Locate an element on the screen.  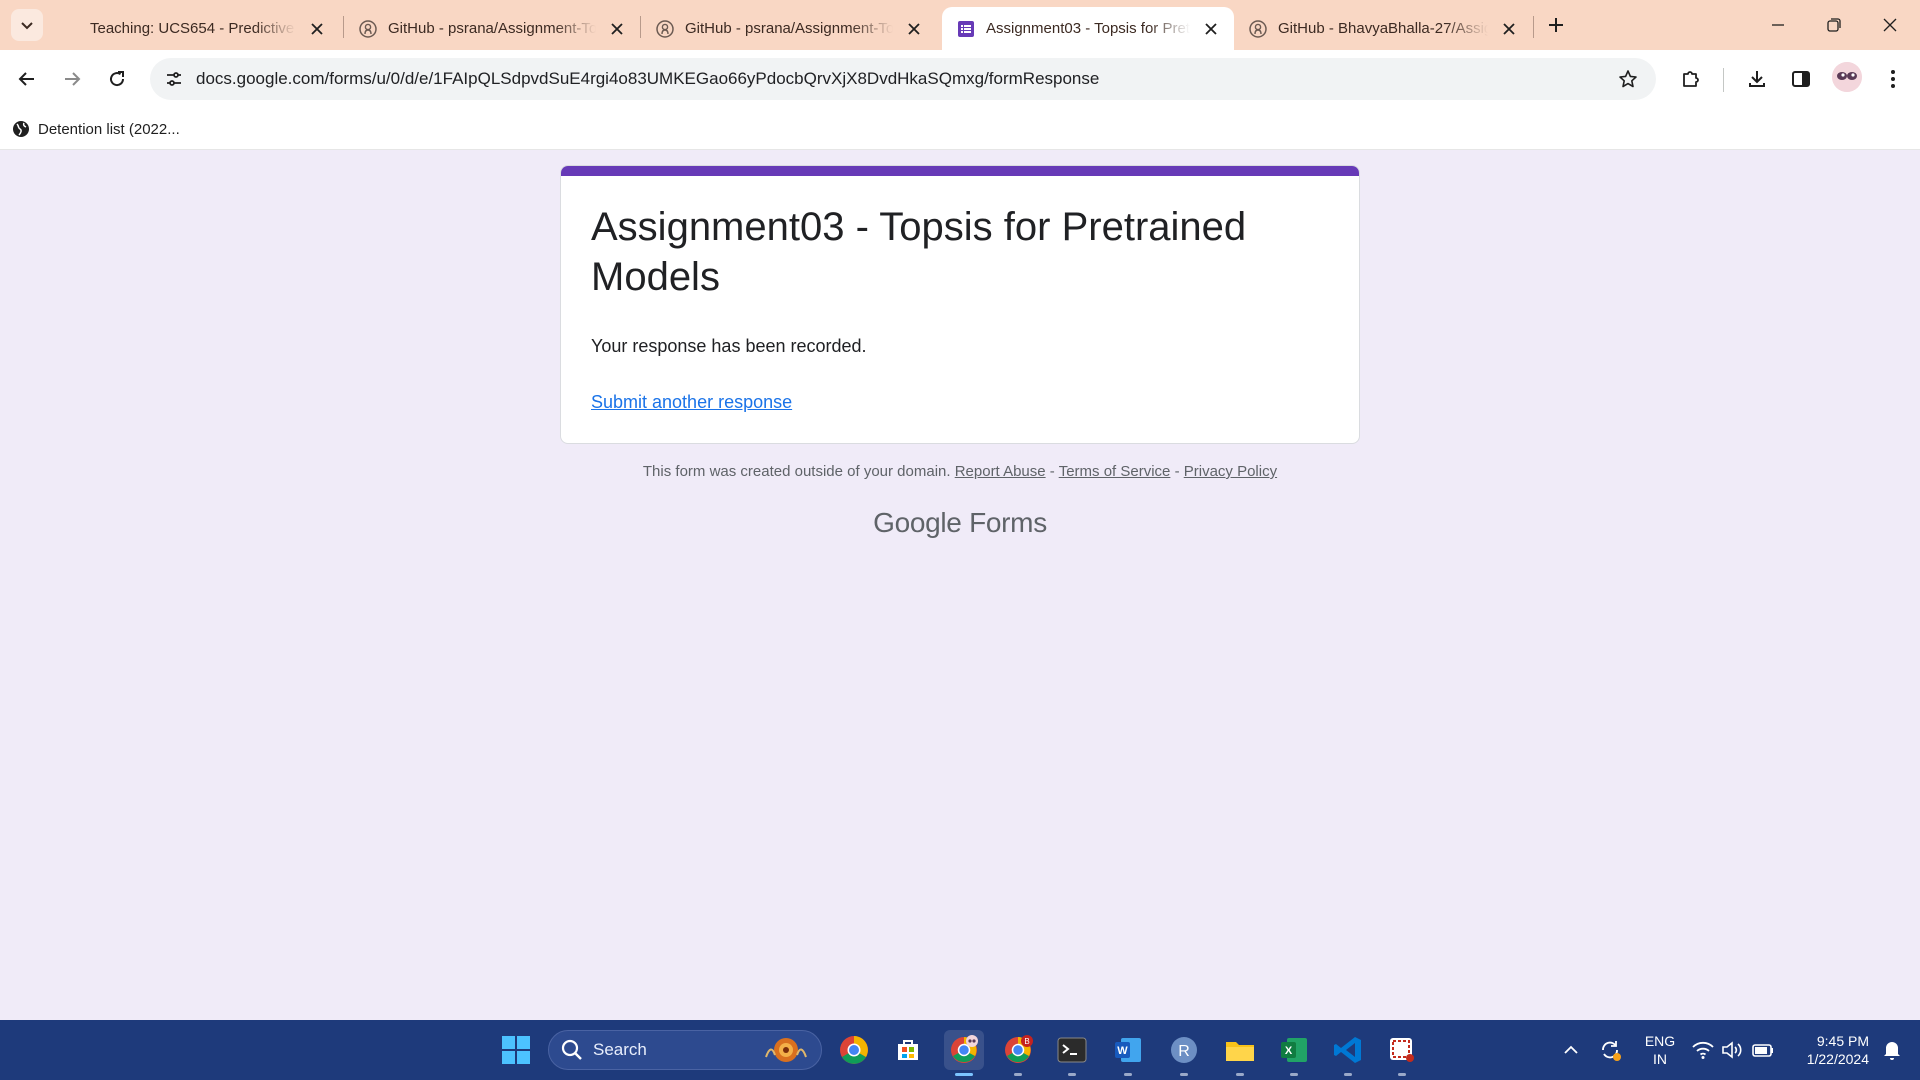
forward-button is located at coordinates (72, 79).